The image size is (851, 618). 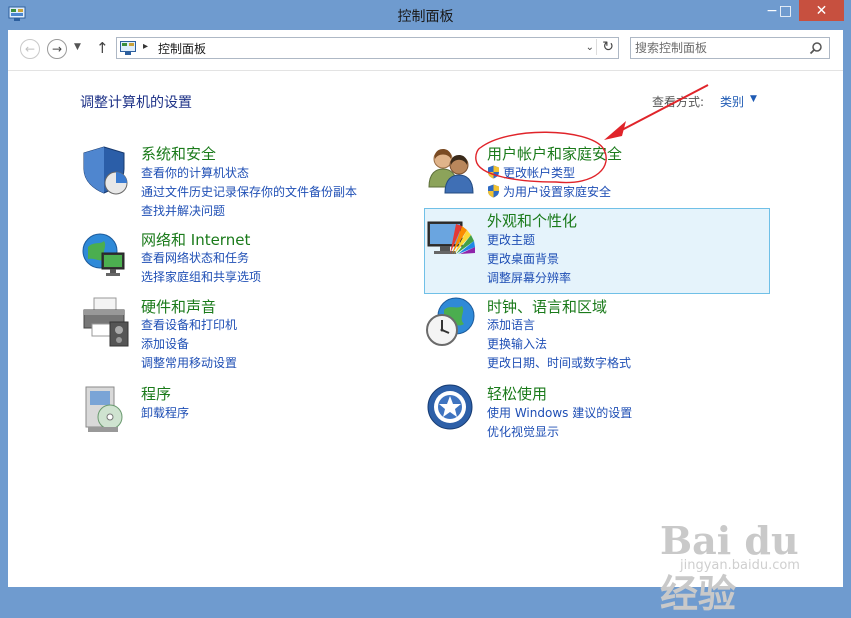 I want to click on link-change-input-method: 更换输入法, so click(x=517, y=343).